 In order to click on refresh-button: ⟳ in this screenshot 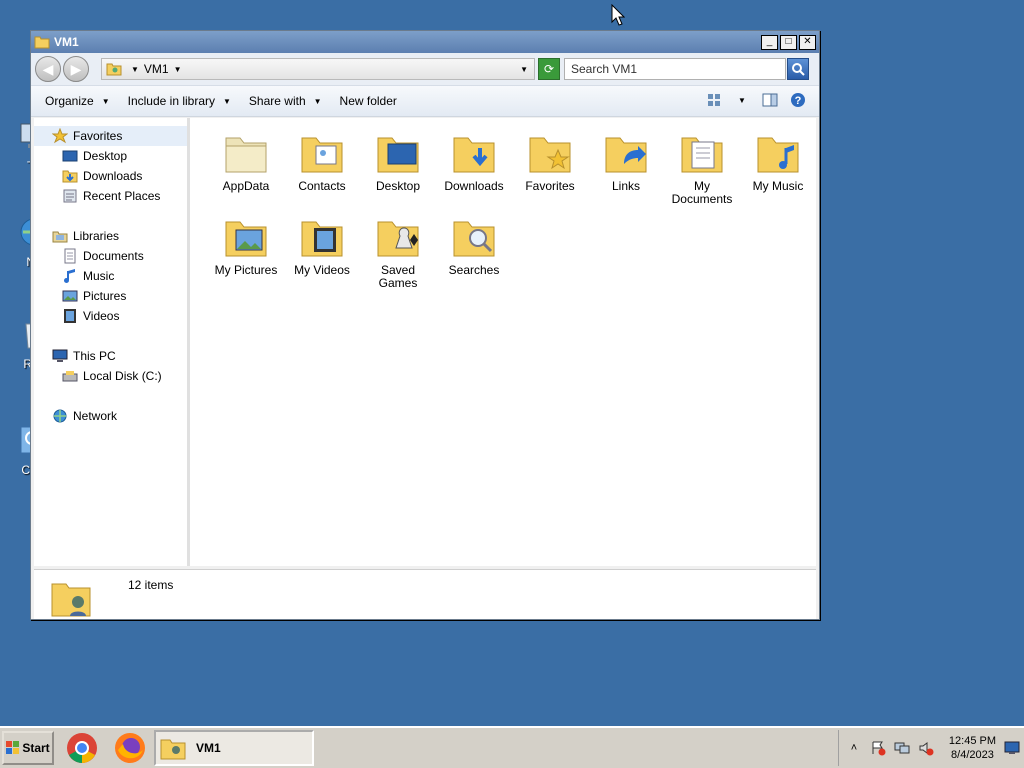, I will do `click(549, 69)`.